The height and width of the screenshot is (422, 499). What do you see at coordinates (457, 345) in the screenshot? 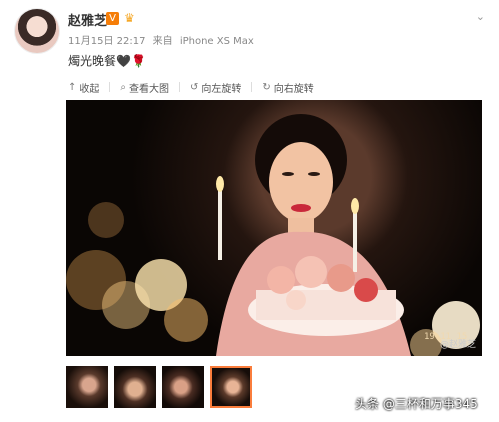
I see `photo-watermark: @赵雅芝` at bounding box center [457, 345].